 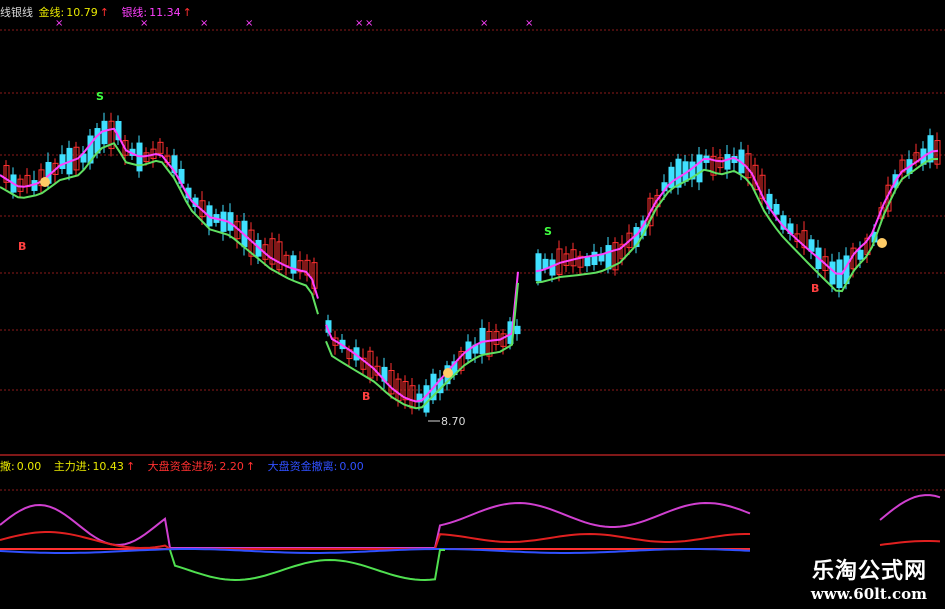 What do you see at coordinates (134, 12) in the screenshot?
I see `silver-label: 银线:` at bounding box center [134, 12].